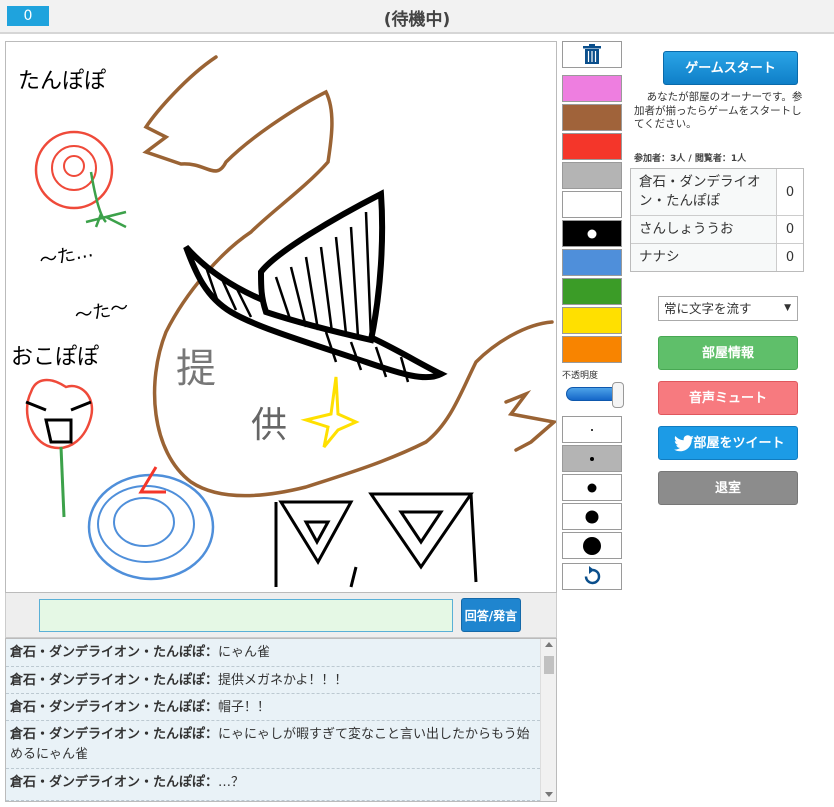  I want to click on rose-inner, so click(74, 166).